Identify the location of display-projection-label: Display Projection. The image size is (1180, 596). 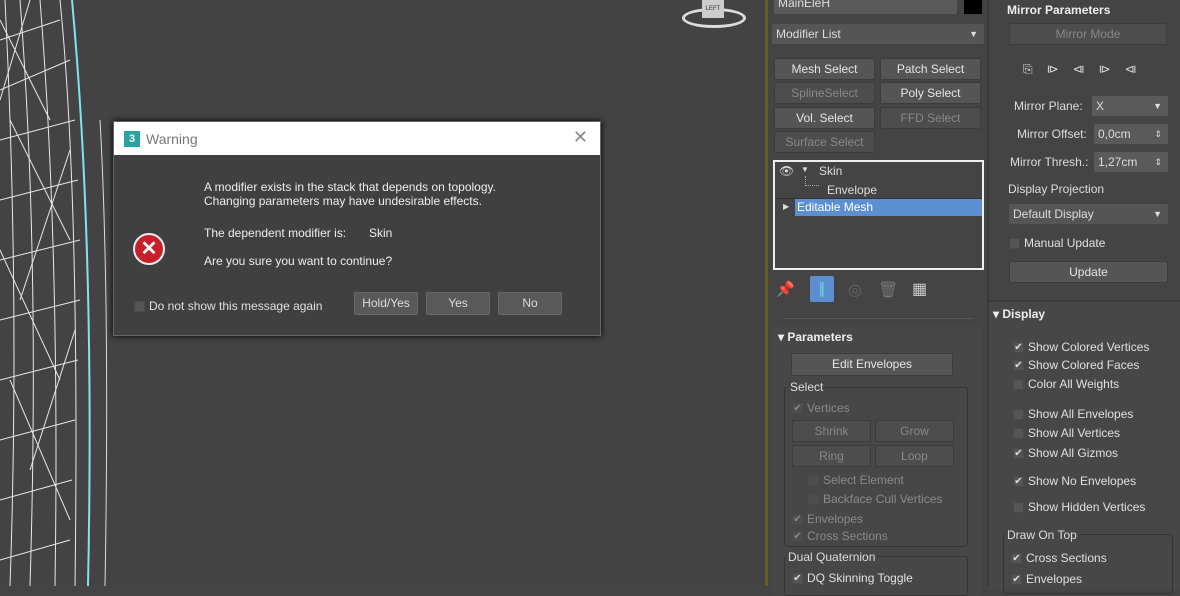
(1056, 189).